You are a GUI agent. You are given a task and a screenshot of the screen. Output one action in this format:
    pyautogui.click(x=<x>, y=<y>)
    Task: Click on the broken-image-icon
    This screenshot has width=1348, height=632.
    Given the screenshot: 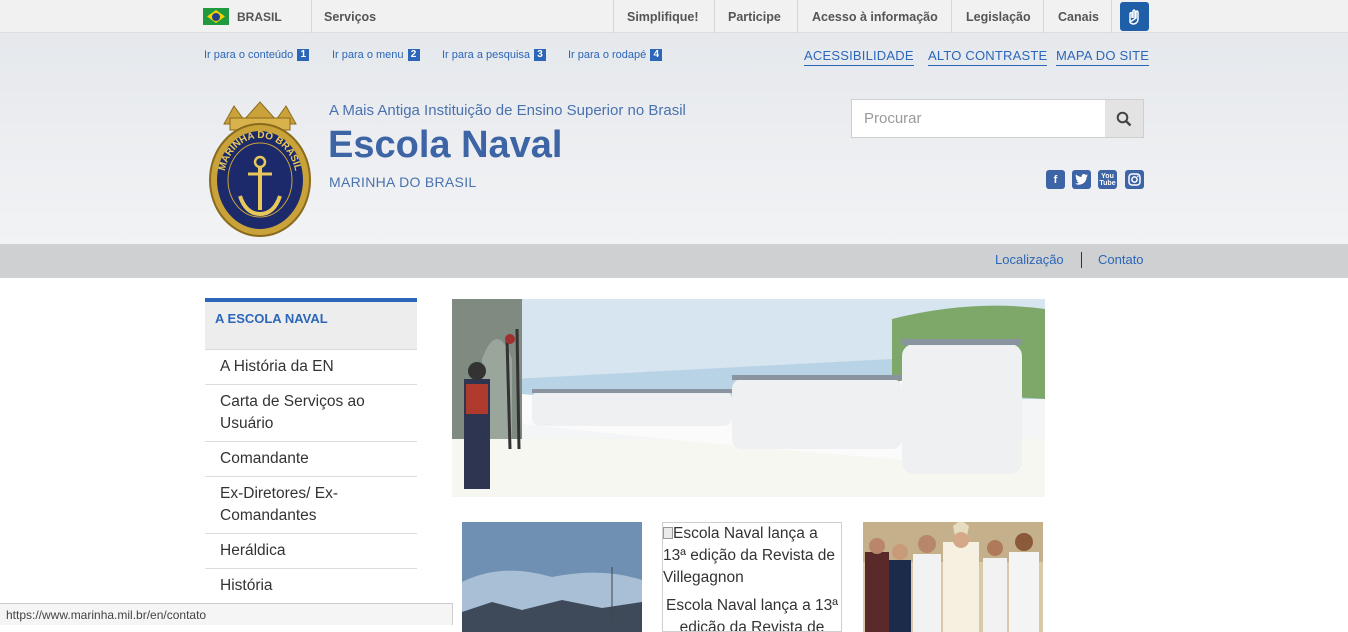 What is the action you would take?
    pyautogui.click(x=668, y=533)
    